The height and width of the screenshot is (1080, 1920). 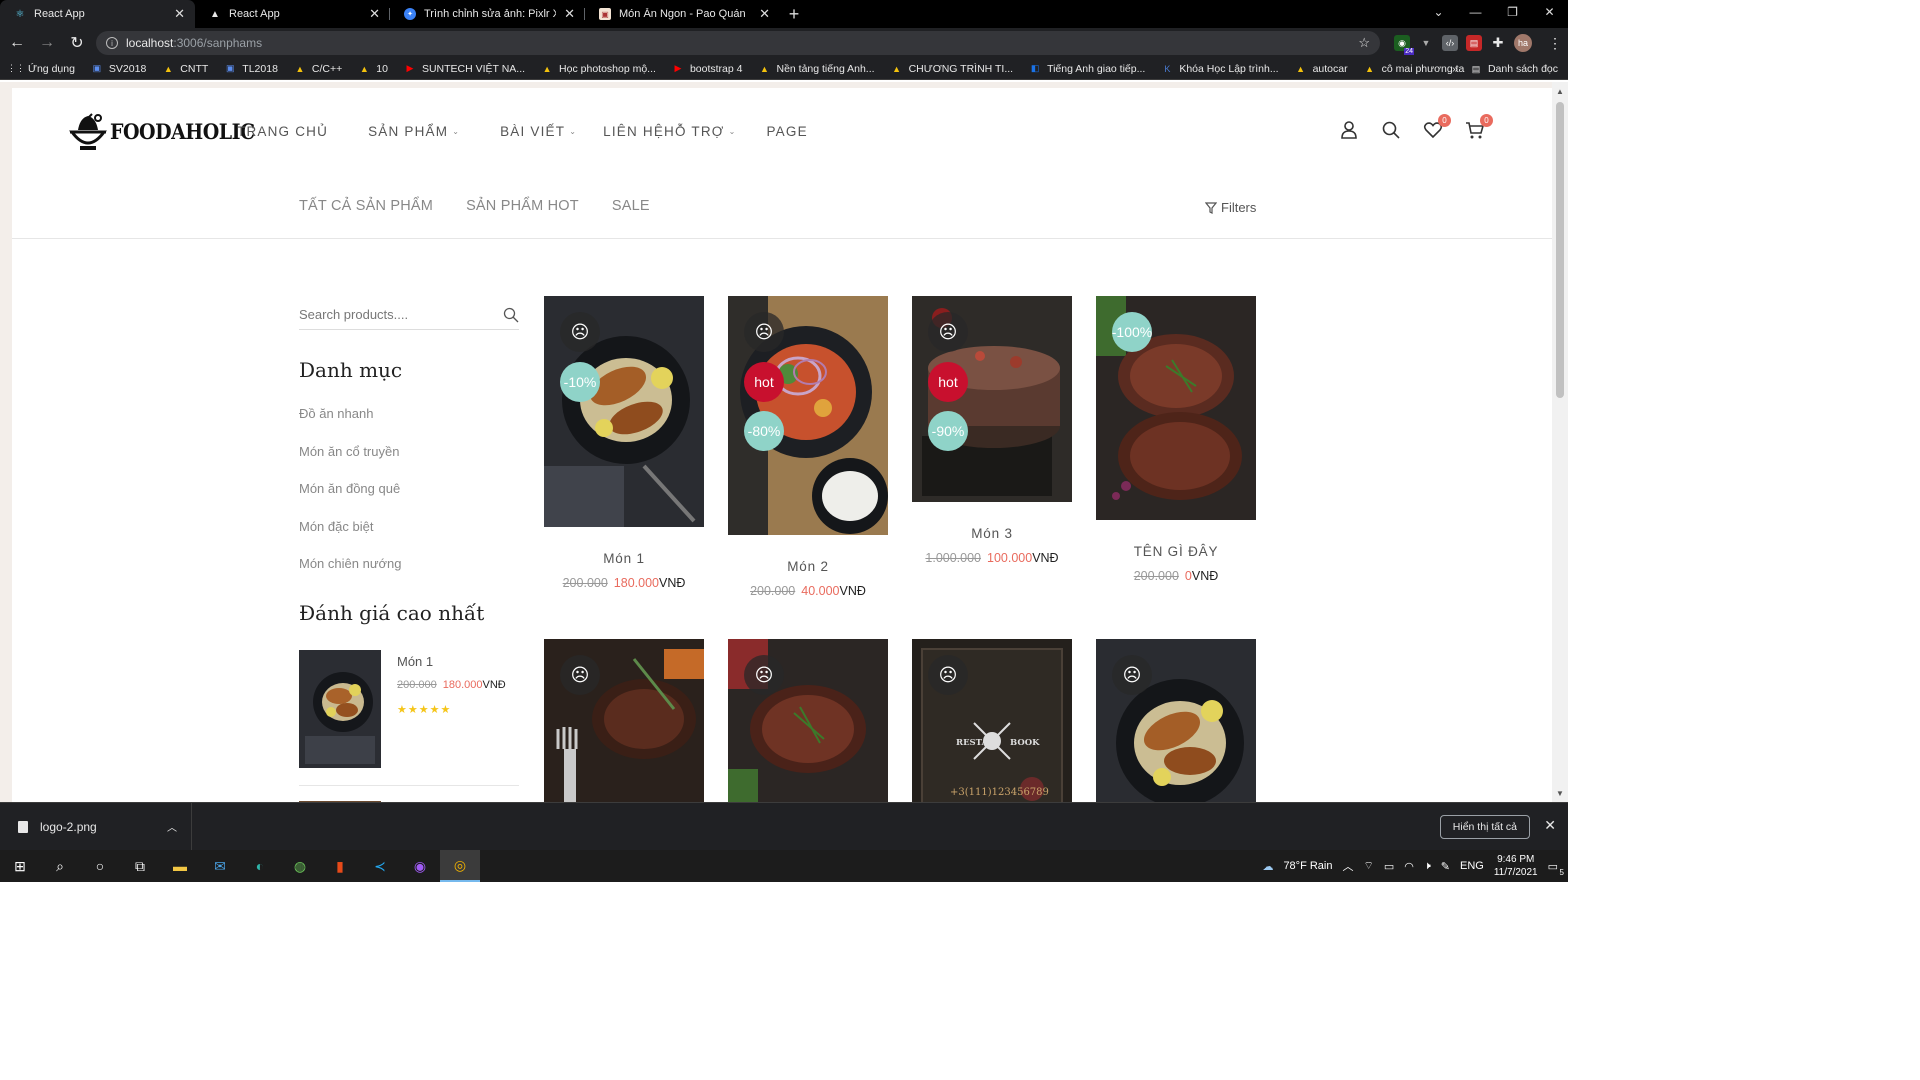 What do you see at coordinates (1555, 43) in the screenshot?
I see `chrome-menu-icon: ⋮` at bounding box center [1555, 43].